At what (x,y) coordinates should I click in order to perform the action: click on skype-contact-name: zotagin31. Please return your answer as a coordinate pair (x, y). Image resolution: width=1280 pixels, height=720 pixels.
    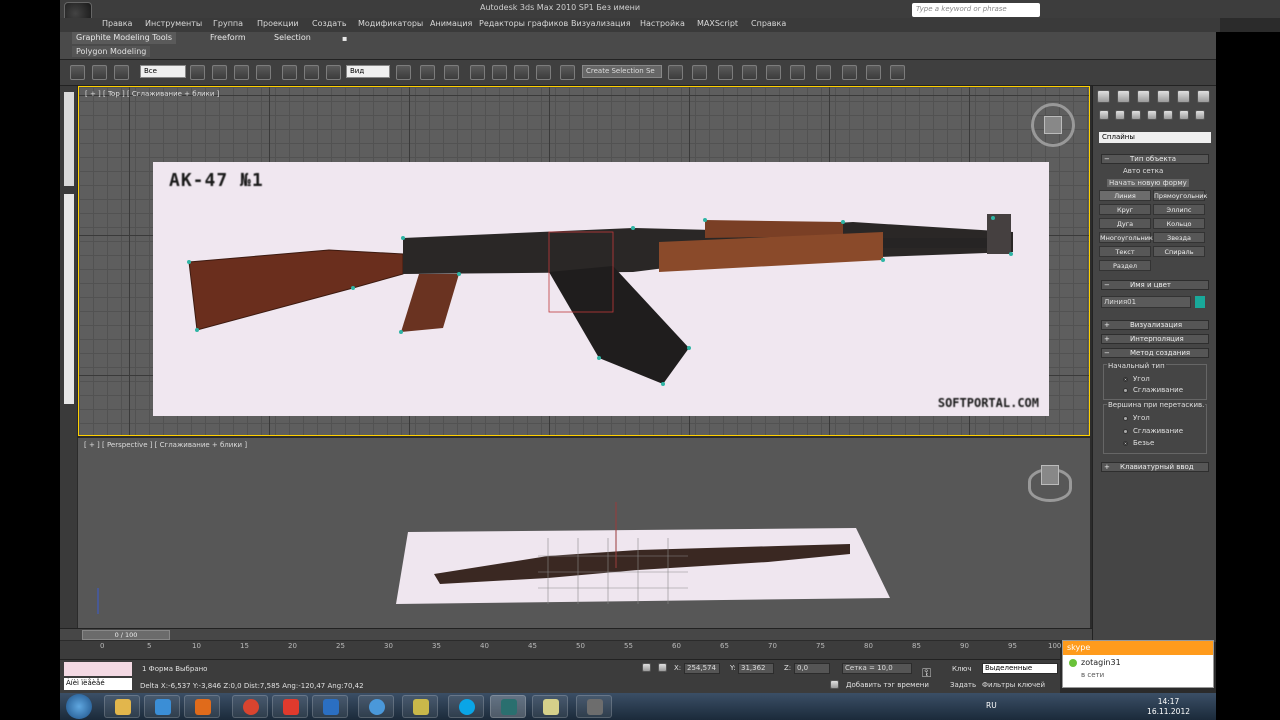
    Looking at the image, I should click on (1101, 662).